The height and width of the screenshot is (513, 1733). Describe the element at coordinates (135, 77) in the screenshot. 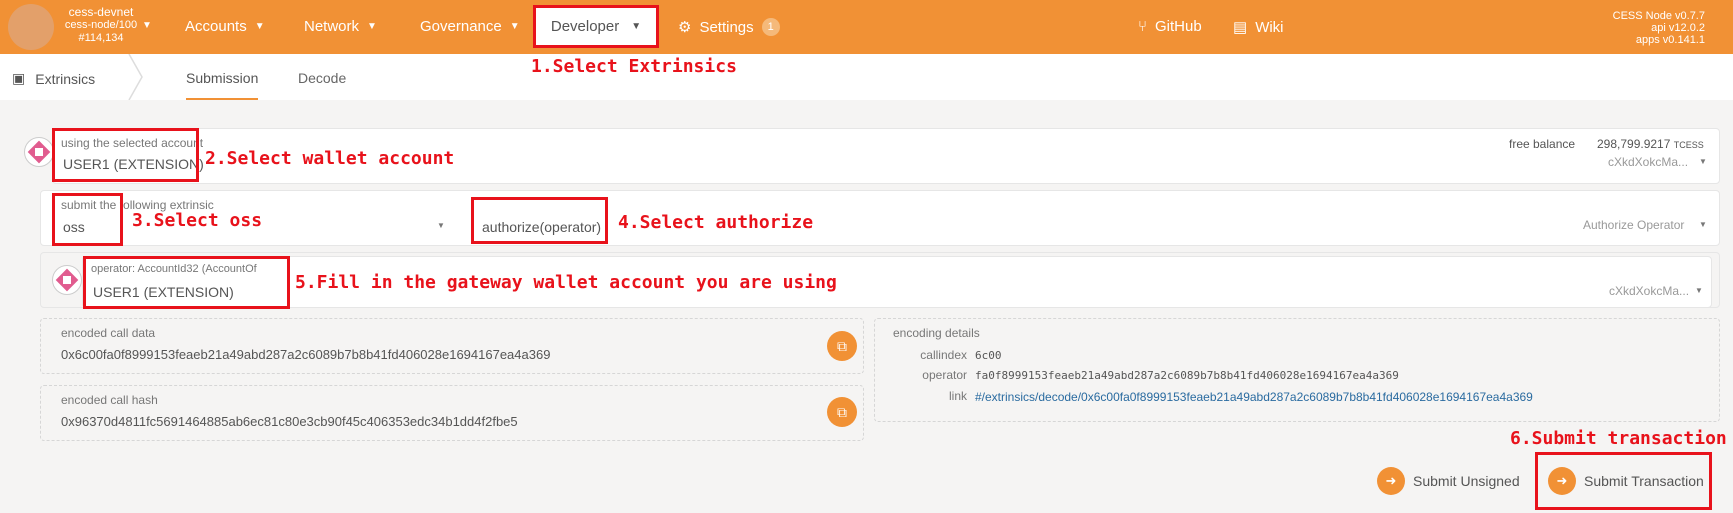

I see `breadcrumb-separator` at that location.